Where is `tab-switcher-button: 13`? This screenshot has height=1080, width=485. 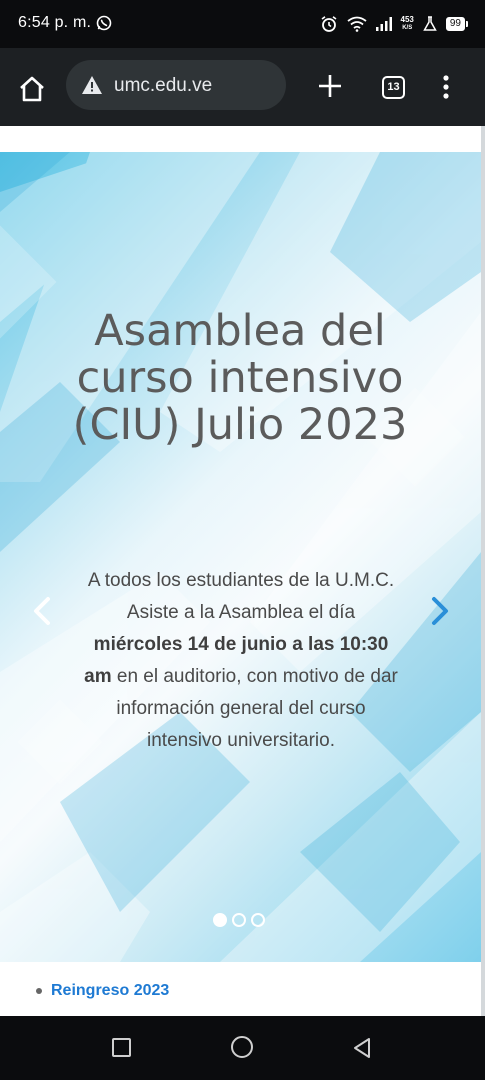 tab-switcher-button: 13 is located at coordinates (393, 87).